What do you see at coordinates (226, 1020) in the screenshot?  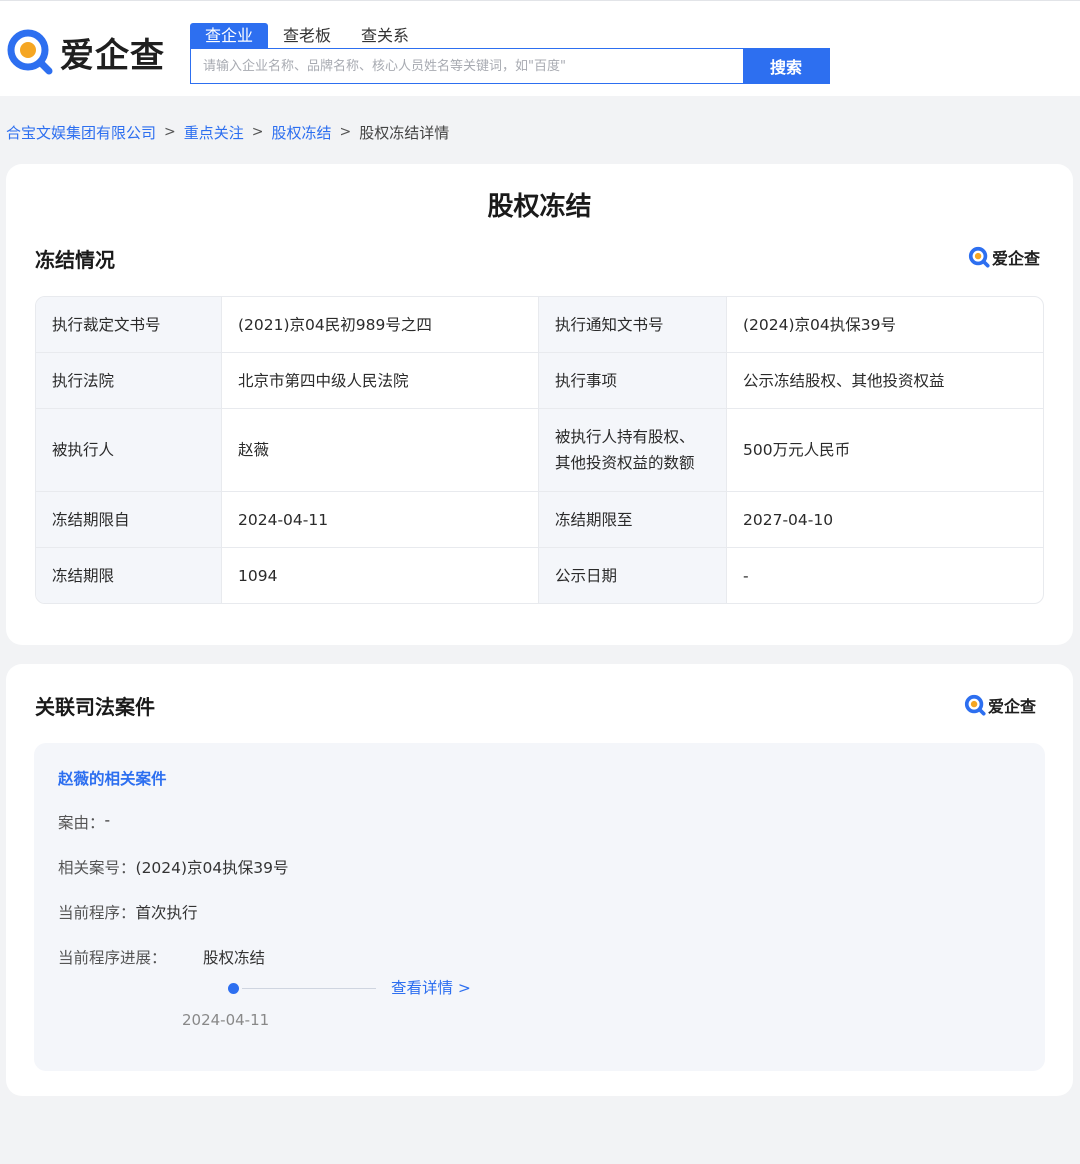 I see `progress-date: 2024-04-11` at bounding box center [226, 1020].